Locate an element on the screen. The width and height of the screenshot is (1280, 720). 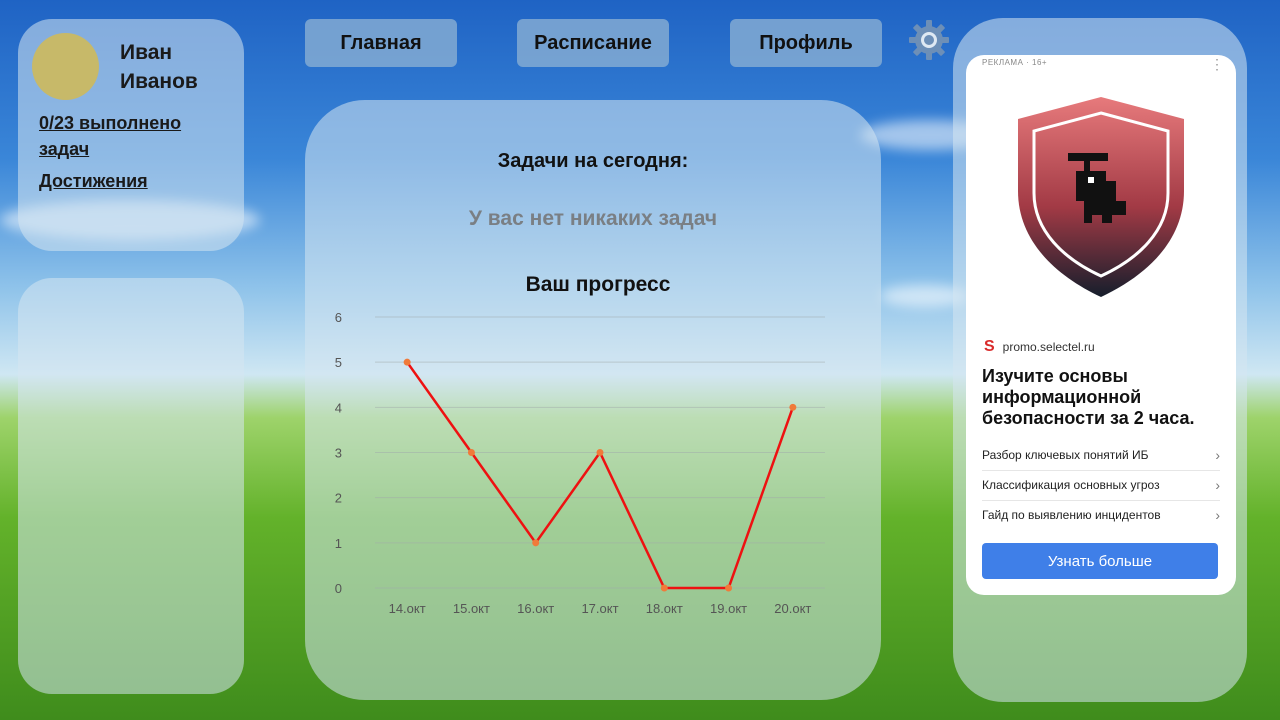
x-tick-label: 14.окт is located at coordinates (407, 608).